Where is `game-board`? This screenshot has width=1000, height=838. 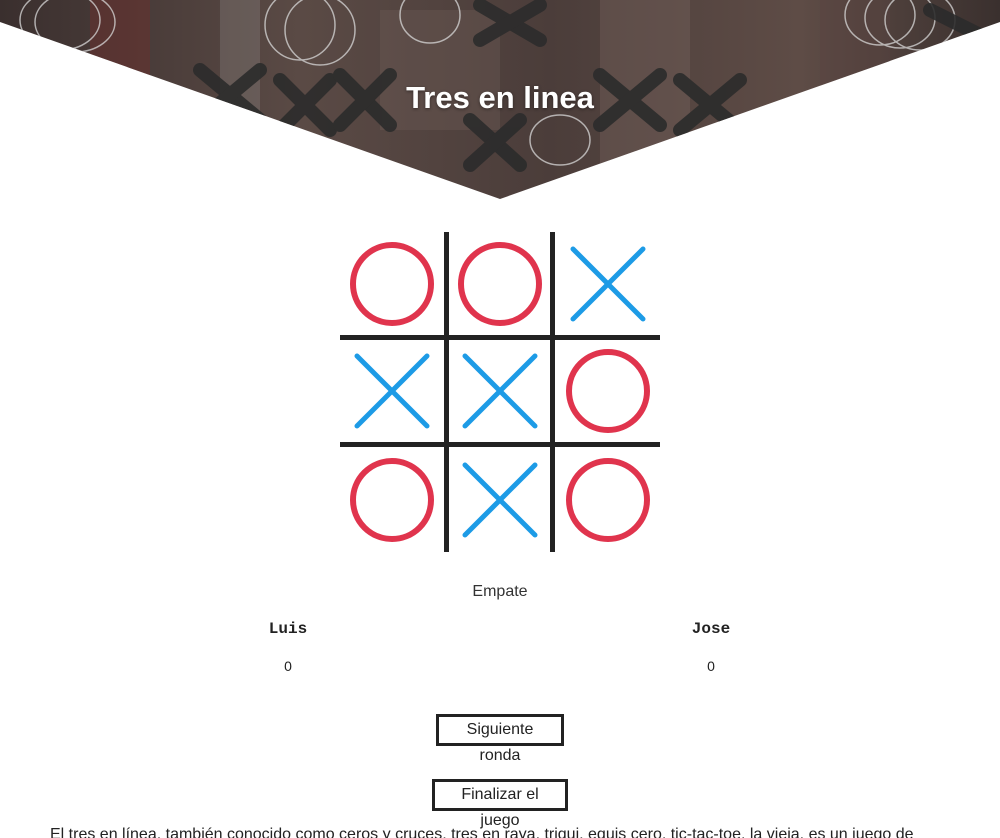
game-board is located at coordinates (500, 392).